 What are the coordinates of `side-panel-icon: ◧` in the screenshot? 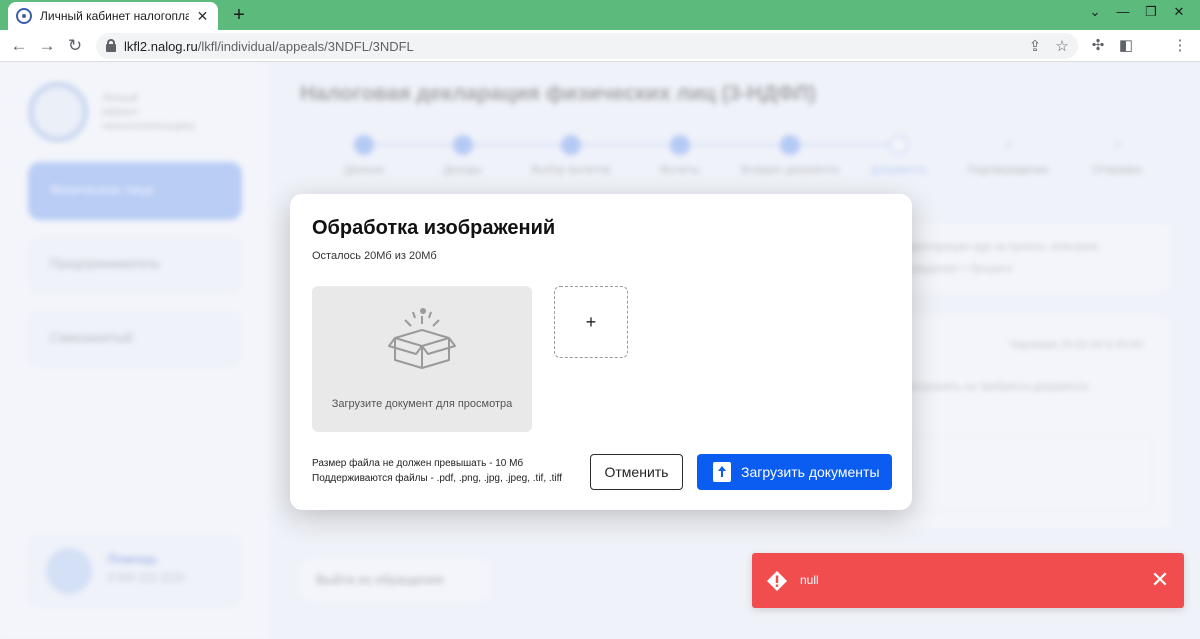 It's located at (1126, 45).